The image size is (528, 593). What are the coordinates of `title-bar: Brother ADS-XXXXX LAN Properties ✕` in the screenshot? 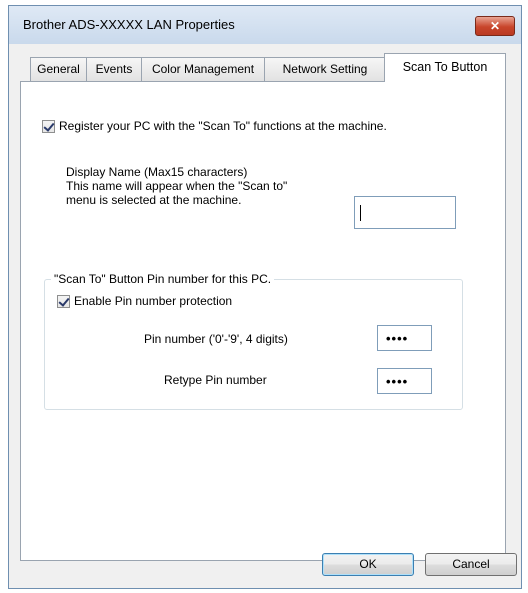 It's located at (265, 25).